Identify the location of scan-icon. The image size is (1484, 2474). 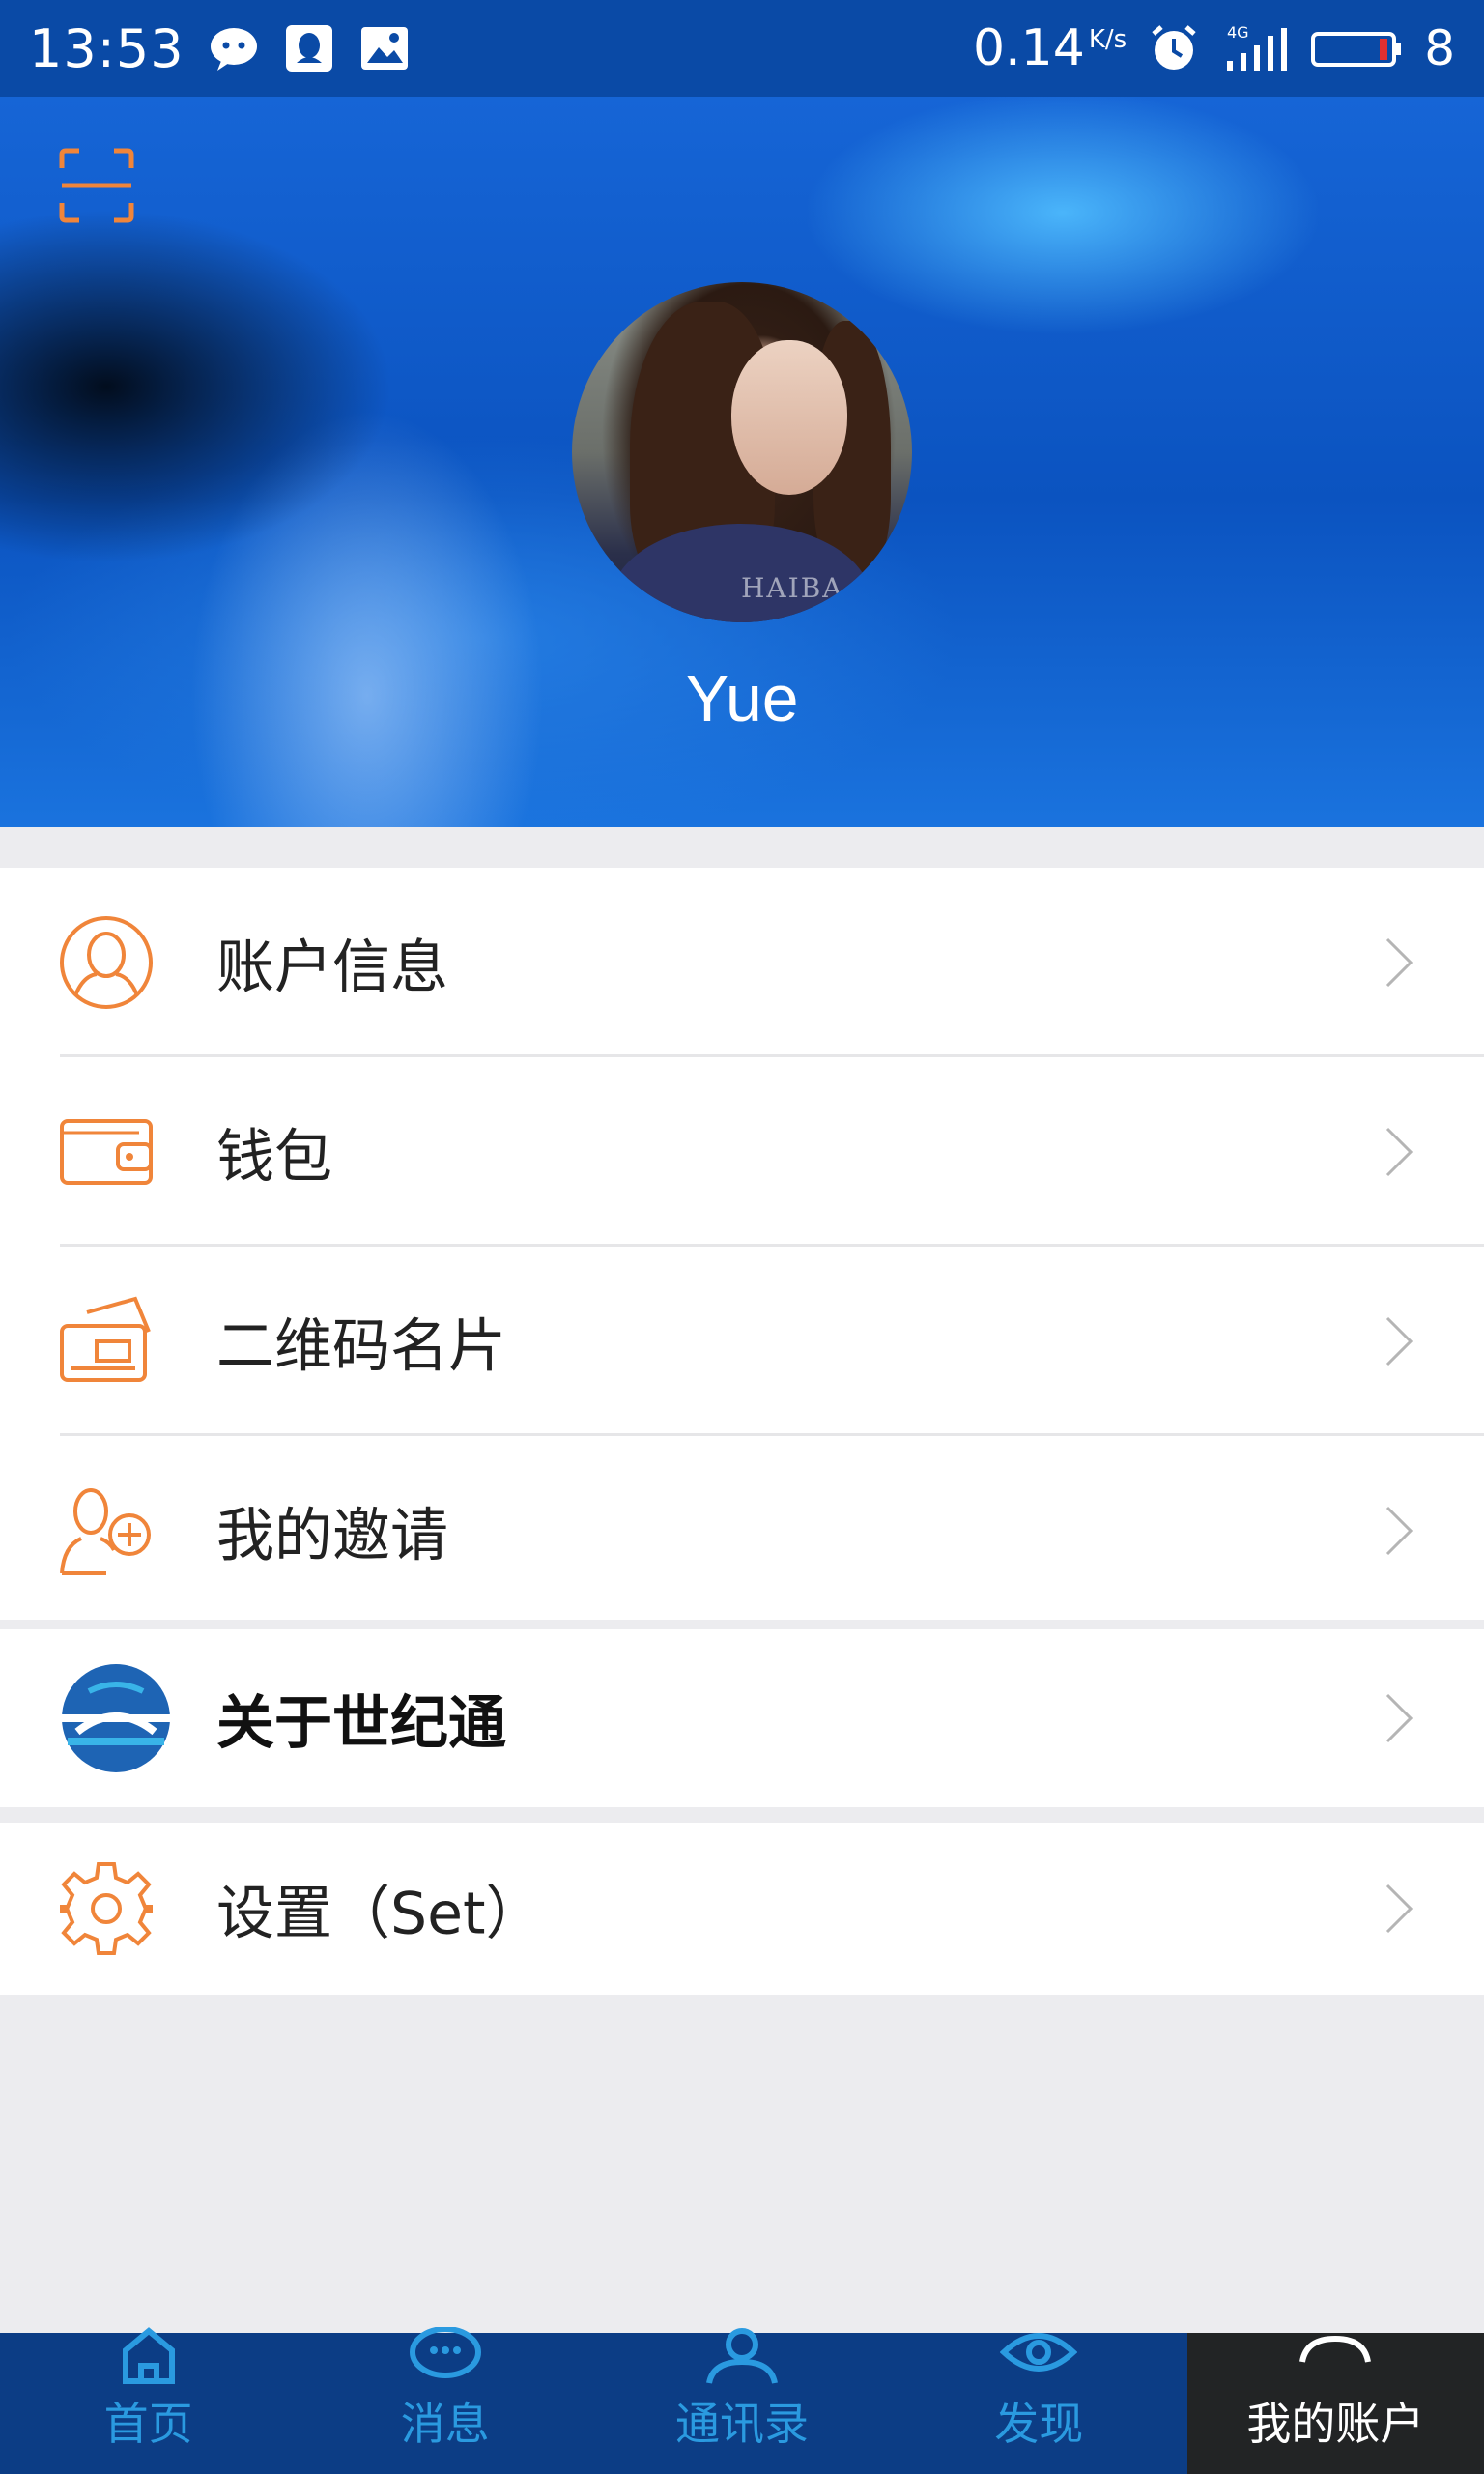
(96, 186).